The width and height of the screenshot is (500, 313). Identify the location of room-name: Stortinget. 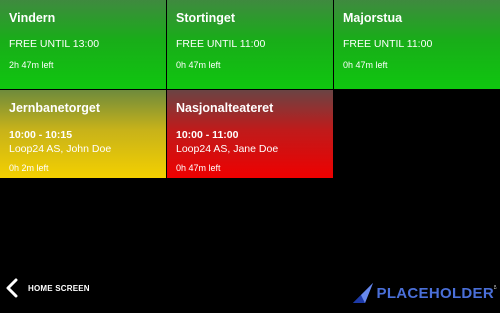
(206, 18).